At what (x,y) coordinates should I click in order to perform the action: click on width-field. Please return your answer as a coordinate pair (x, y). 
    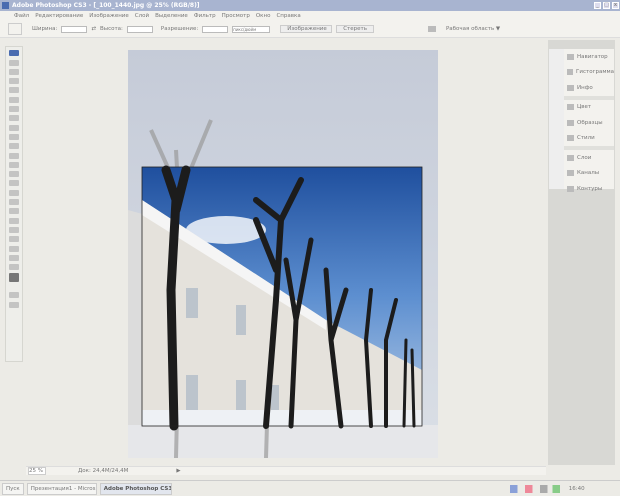
    Looking at the image, I should click on (74, 29).